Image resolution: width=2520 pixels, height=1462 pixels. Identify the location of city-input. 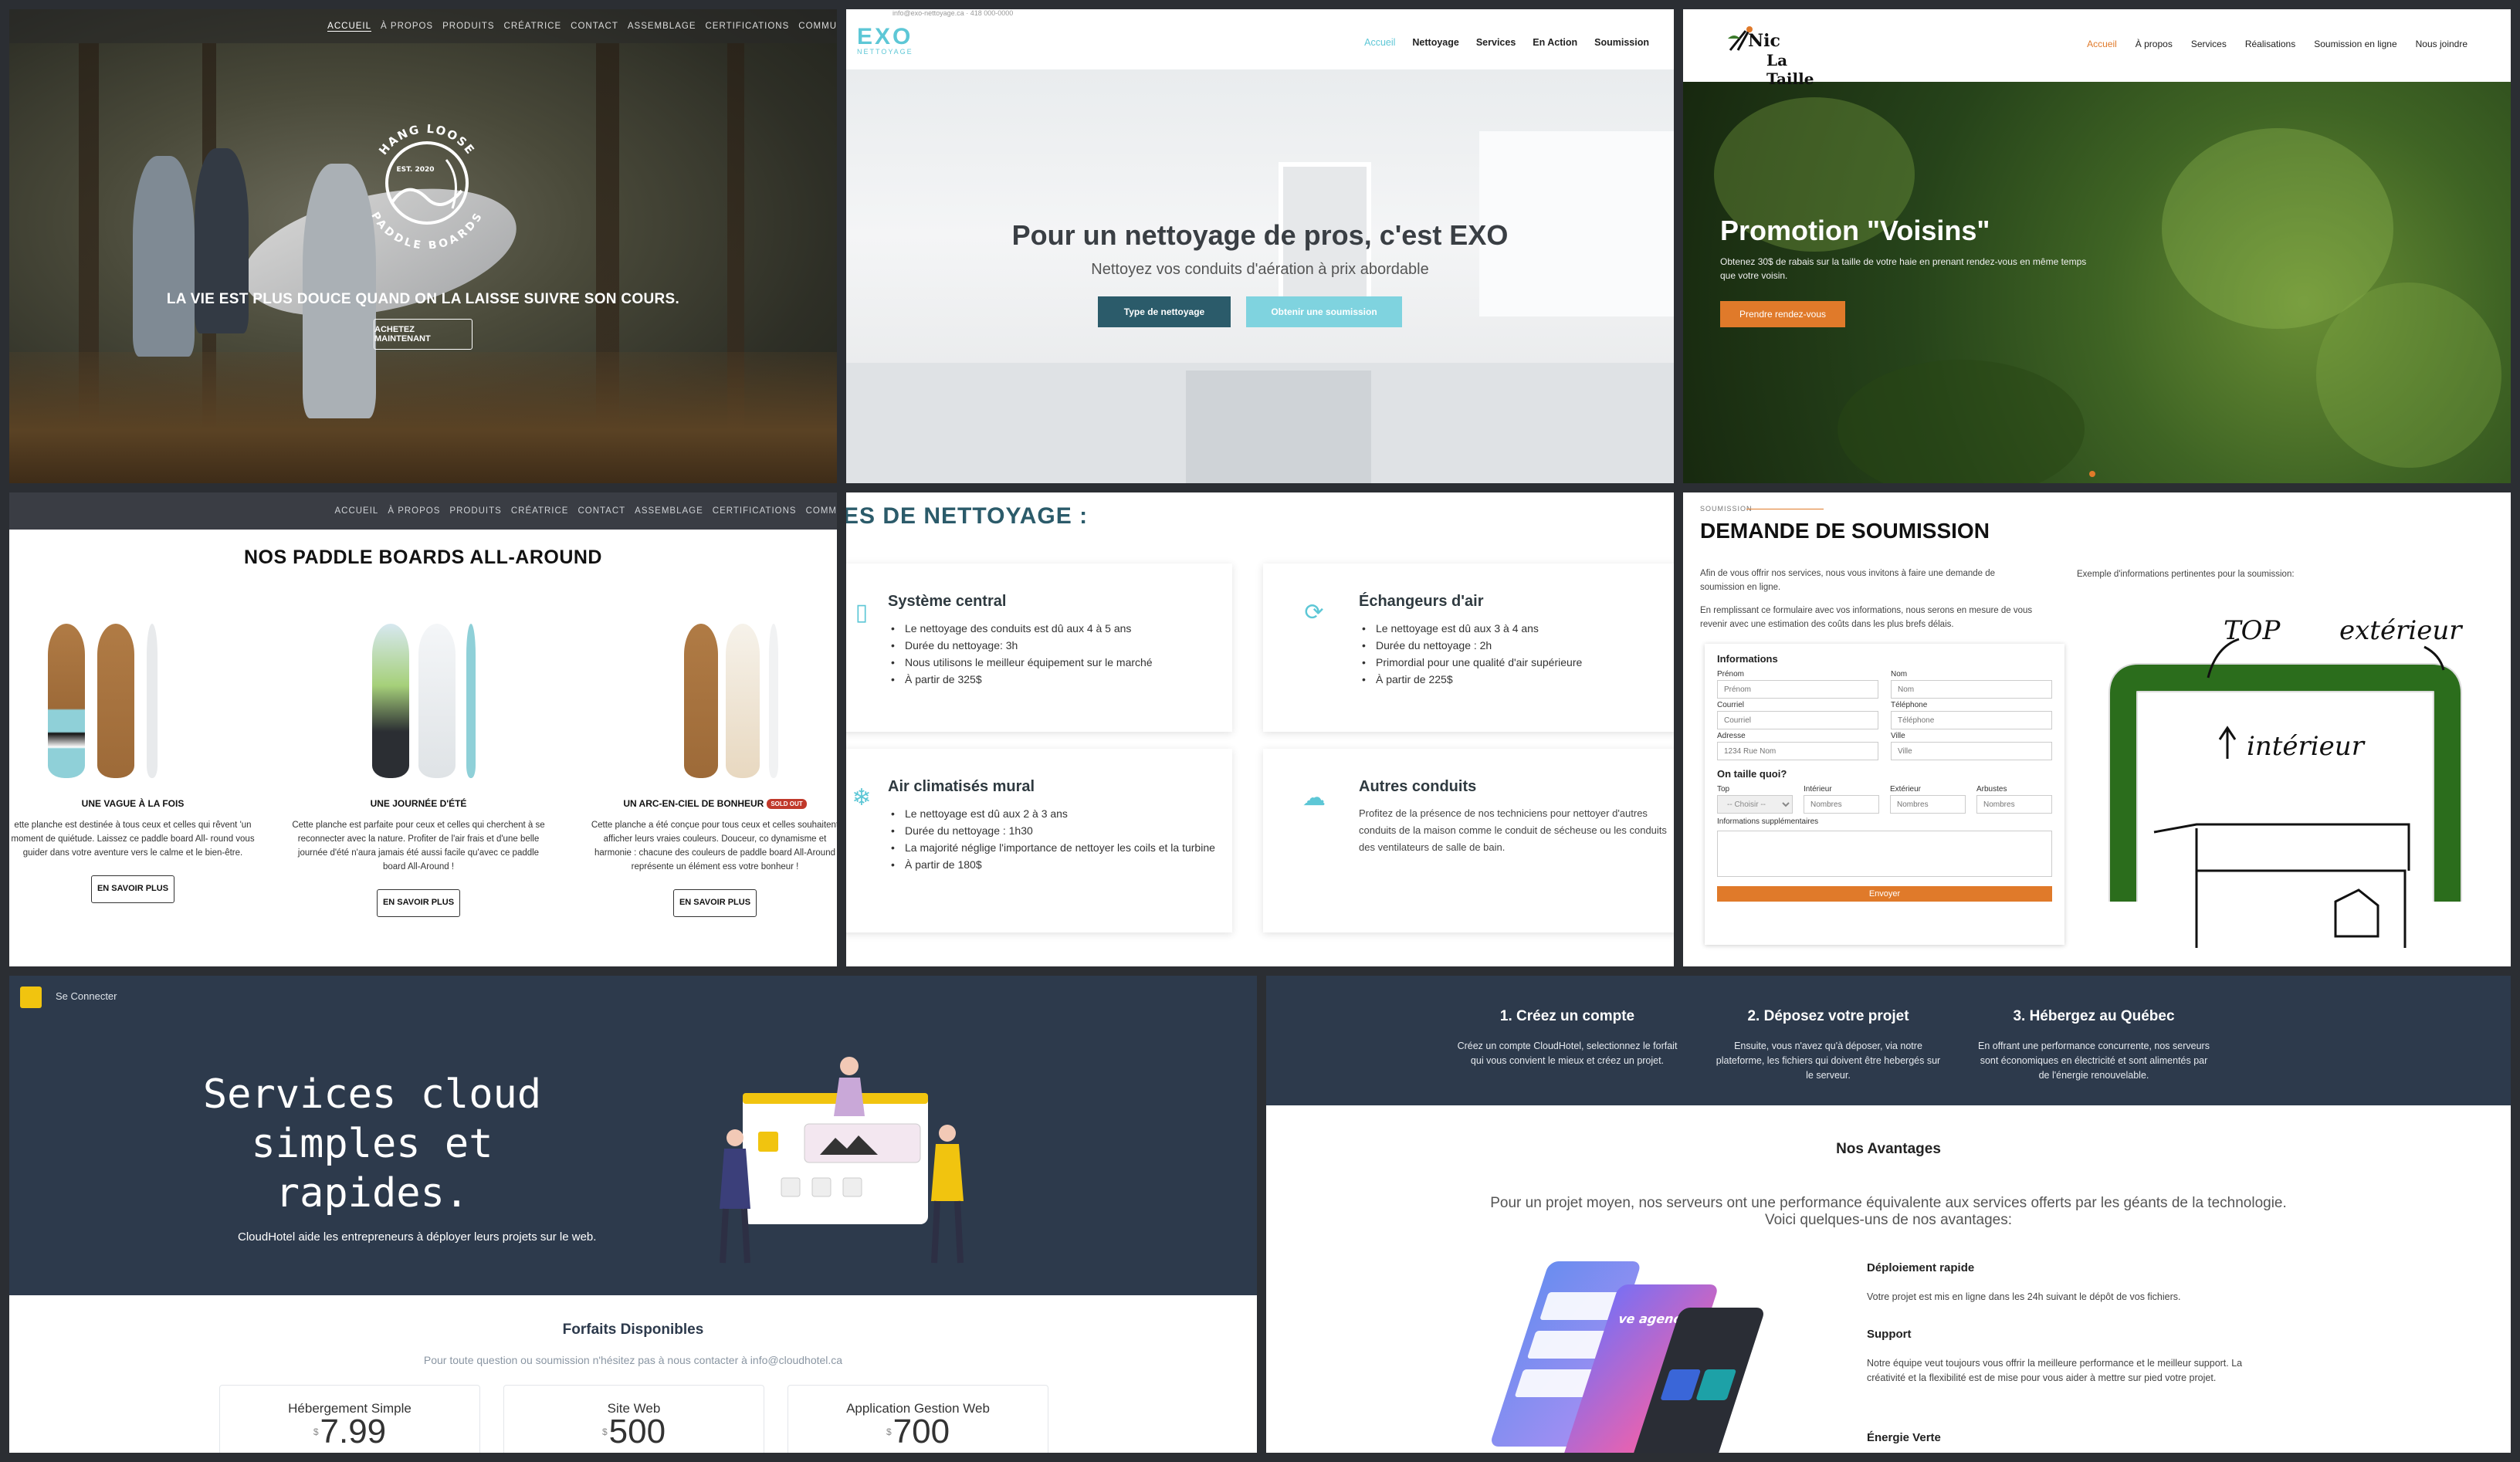
(1971, 751).